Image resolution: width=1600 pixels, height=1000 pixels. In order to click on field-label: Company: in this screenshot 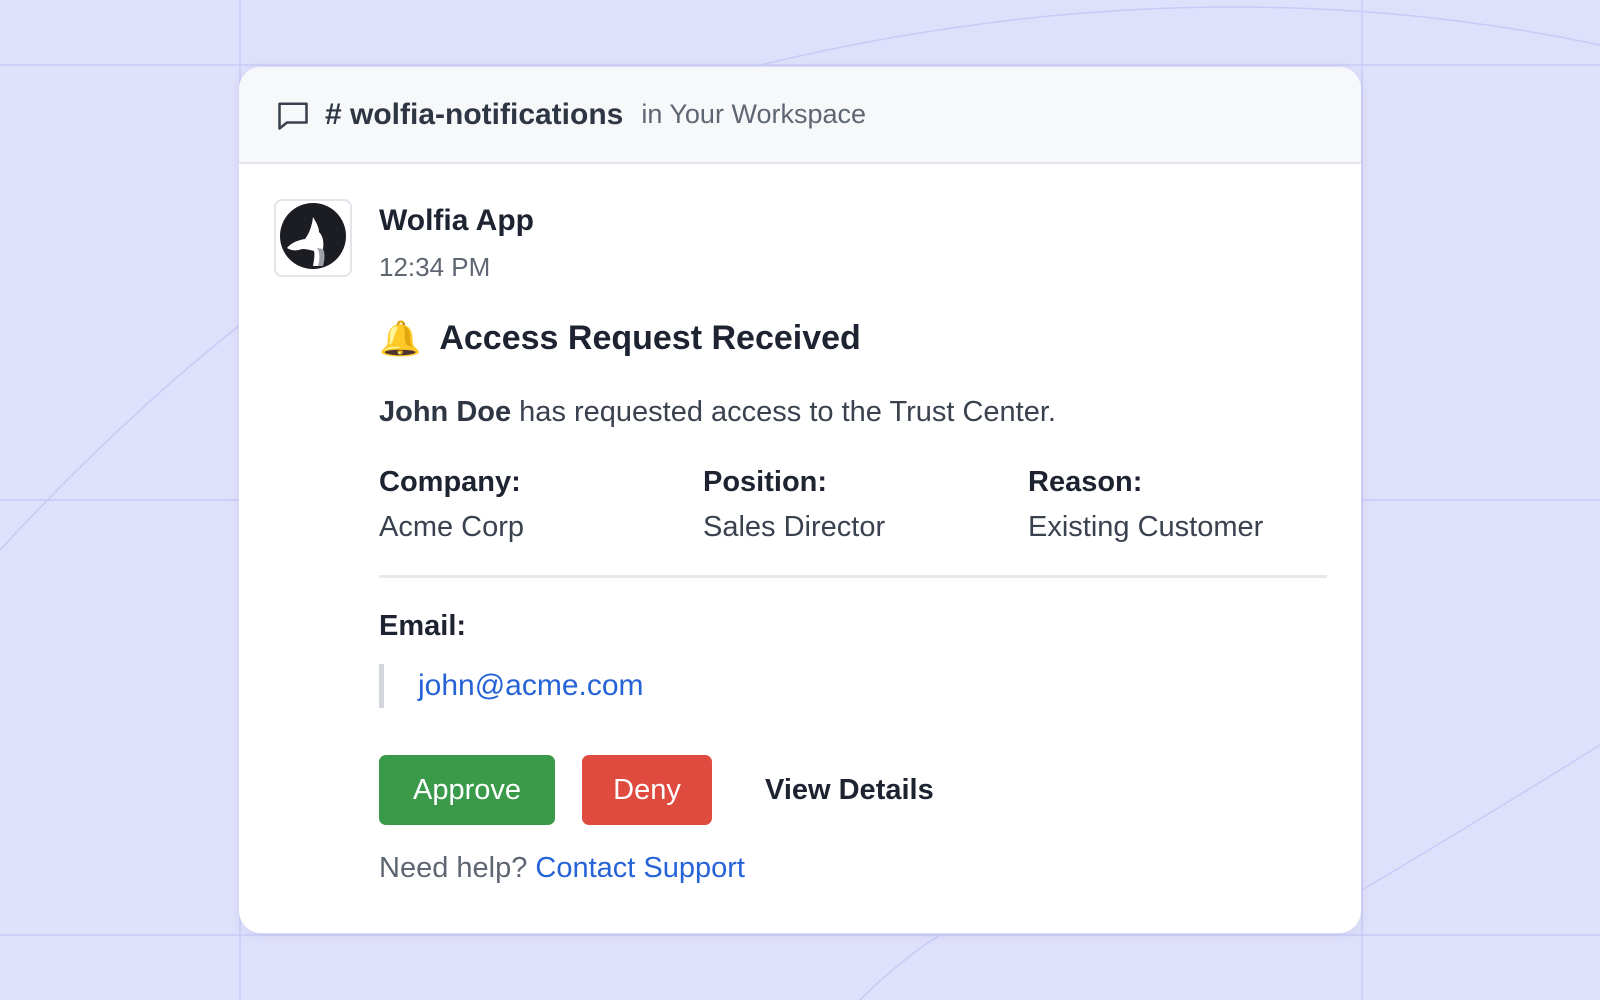, I will do `click(450, 482)`.